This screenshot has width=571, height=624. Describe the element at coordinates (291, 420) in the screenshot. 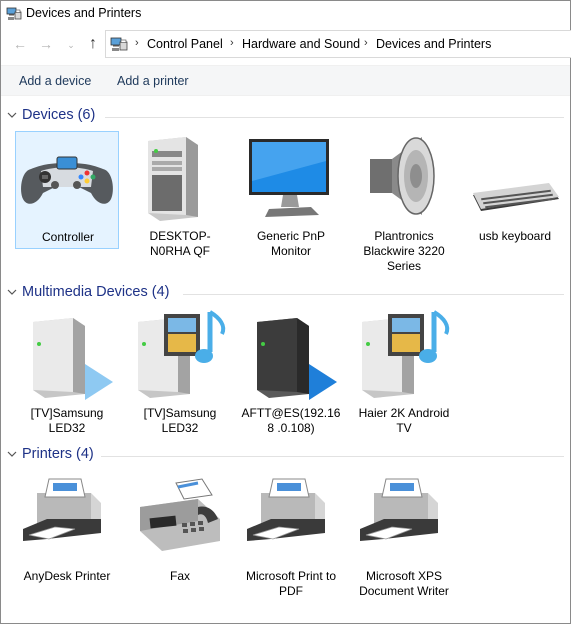

I see `device-label: AFTT@ES(192.168 .0.108)` at that location.